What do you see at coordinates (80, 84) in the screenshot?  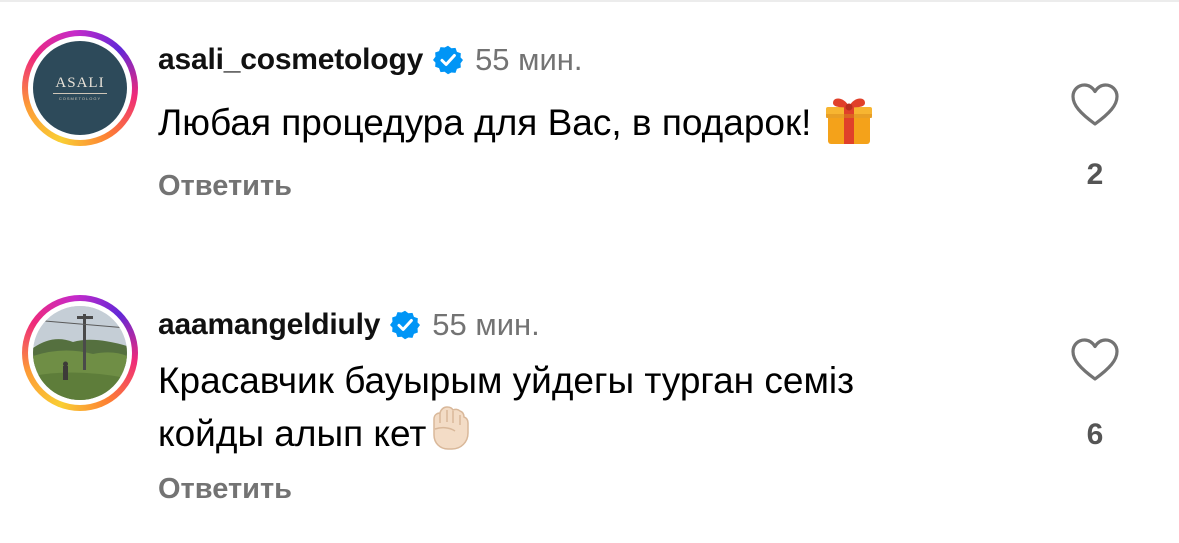 I see `avatar-logo-text: ASALI` at bounding box center [80, 84].